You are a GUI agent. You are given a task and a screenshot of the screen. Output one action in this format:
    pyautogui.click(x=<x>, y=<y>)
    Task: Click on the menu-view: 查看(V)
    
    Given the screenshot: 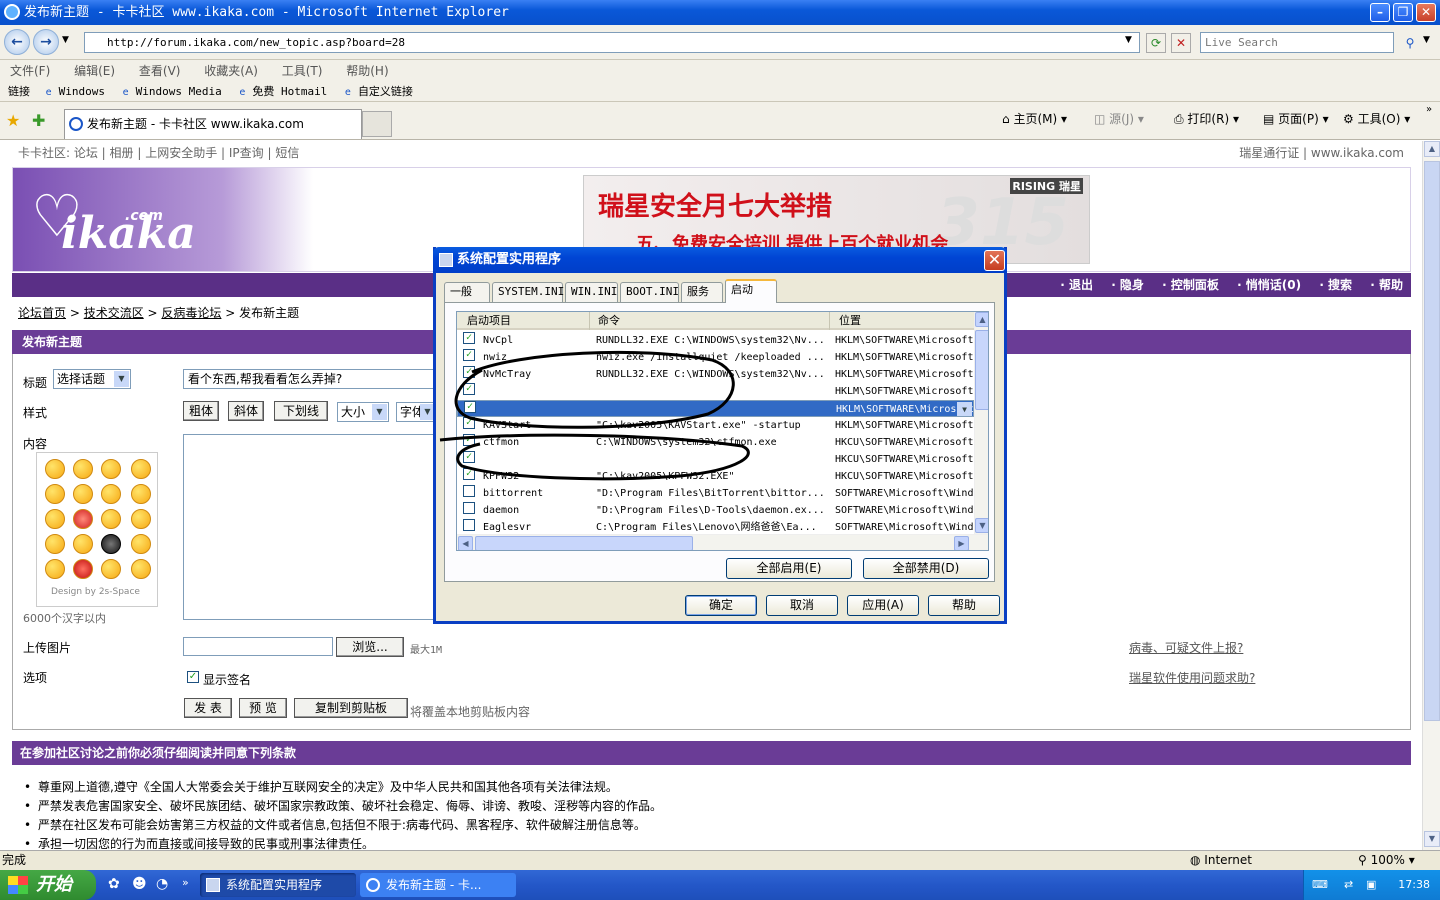 What is the action you would take?
    pyautogui.click(x=160, y=71)
    